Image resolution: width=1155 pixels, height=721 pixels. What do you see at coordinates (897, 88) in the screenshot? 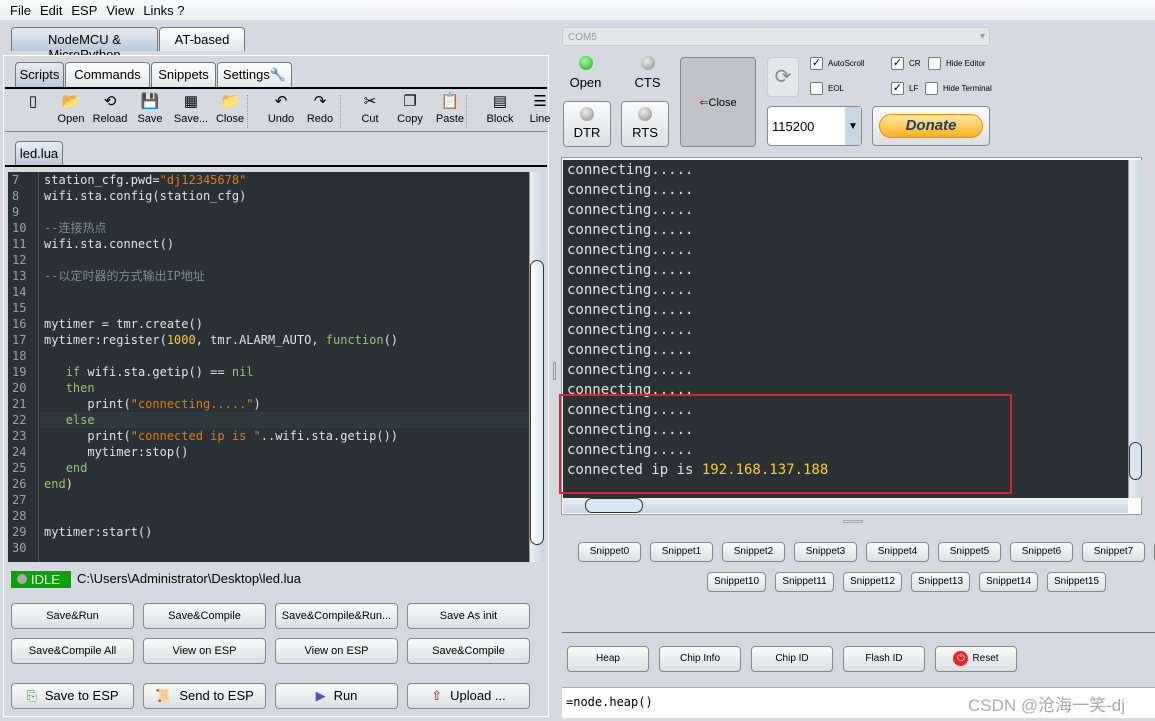
I see `checkbox-lf: ✓` at bounding box center [897, 88].